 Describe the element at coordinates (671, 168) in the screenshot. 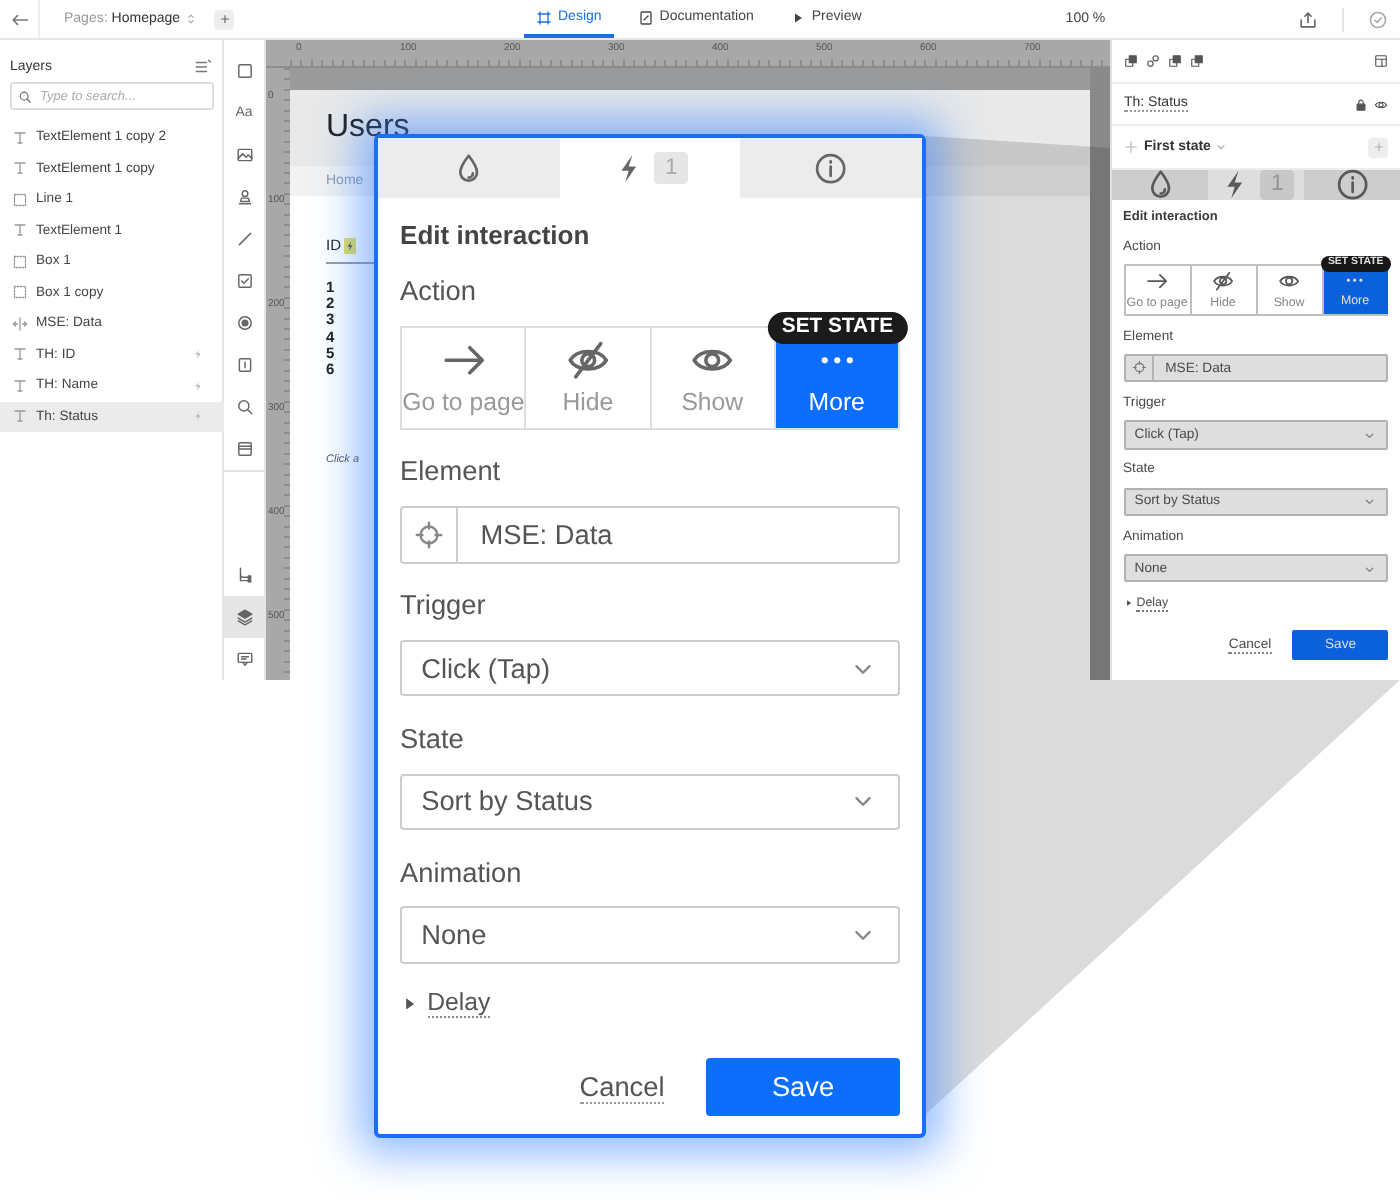

I see `count-badge: 1` at that location.